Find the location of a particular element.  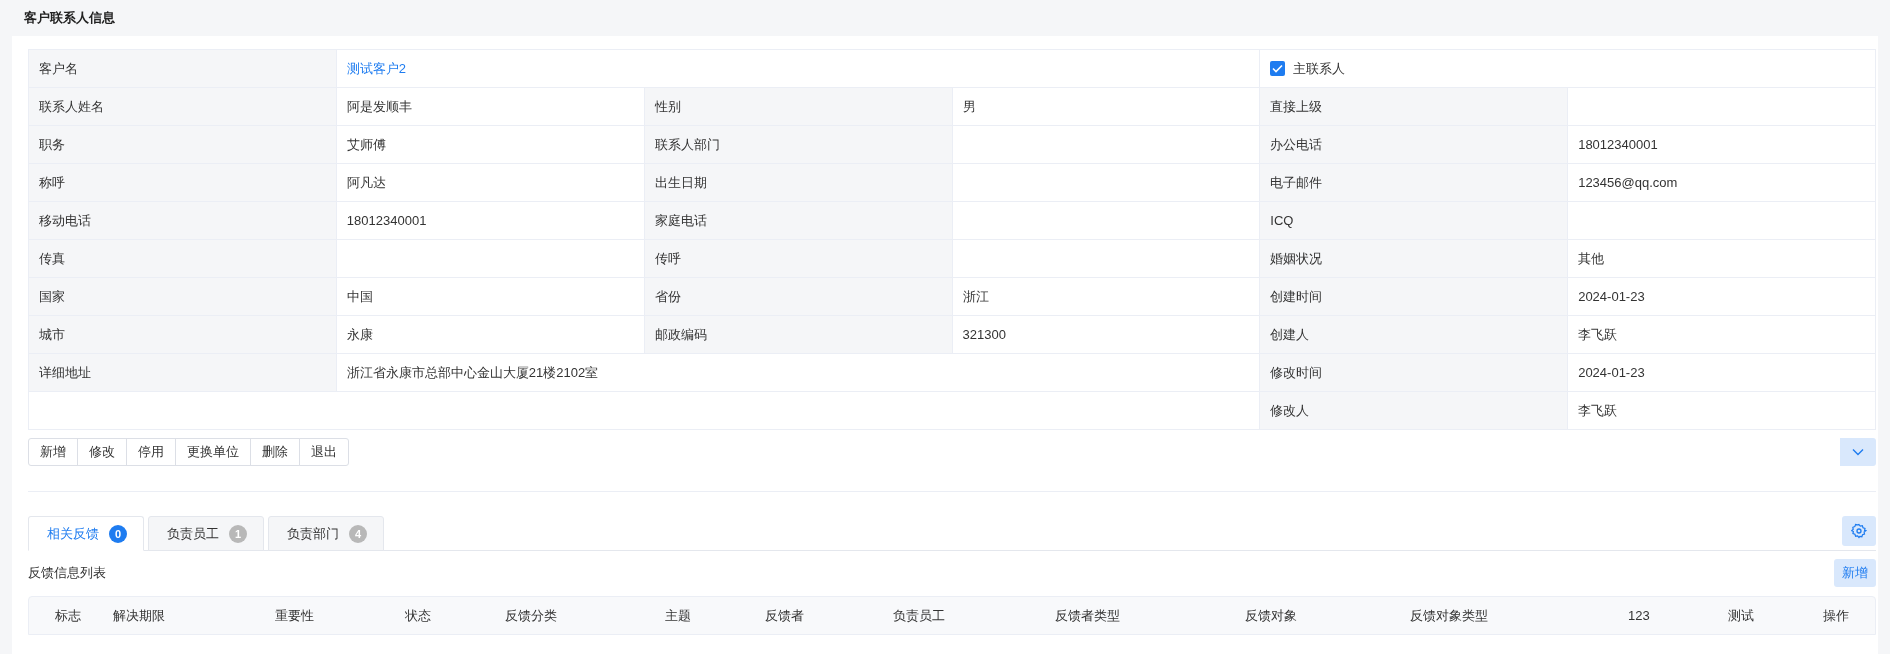

field-value: 阿是发顺丰 is located at coordinates (379, 106).